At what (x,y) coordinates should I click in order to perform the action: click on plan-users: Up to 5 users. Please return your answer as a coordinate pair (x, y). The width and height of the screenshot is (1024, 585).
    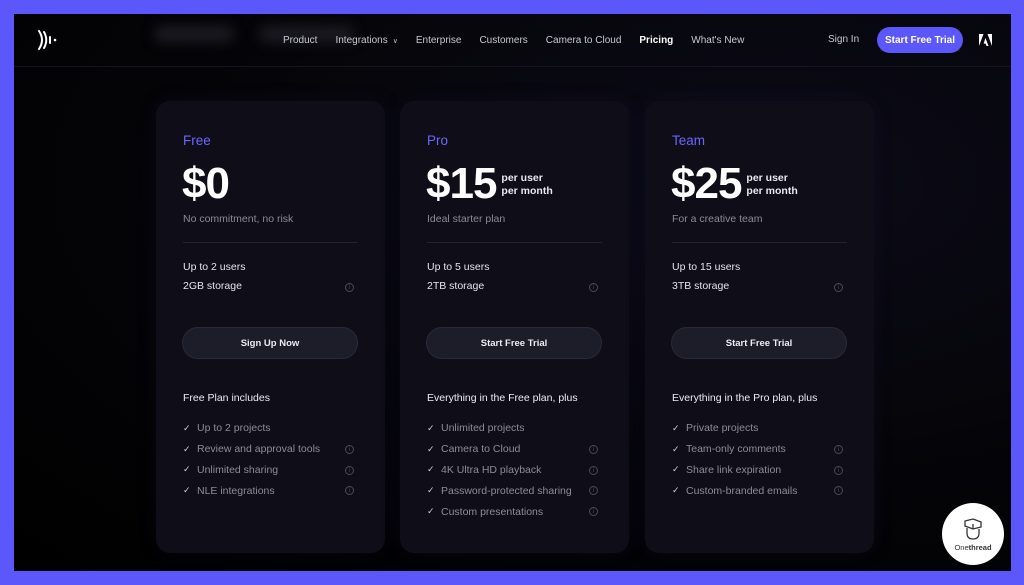
    Looking at the image, I should click on (458, 267).